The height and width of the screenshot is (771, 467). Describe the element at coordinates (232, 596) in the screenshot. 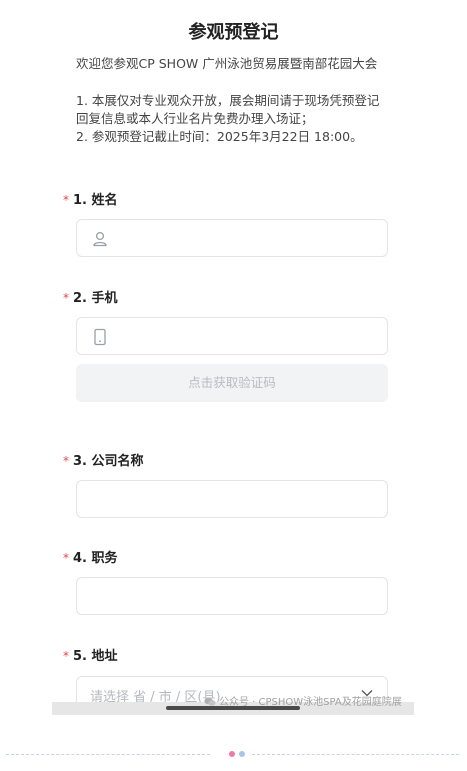

I see `position-input` at that location.